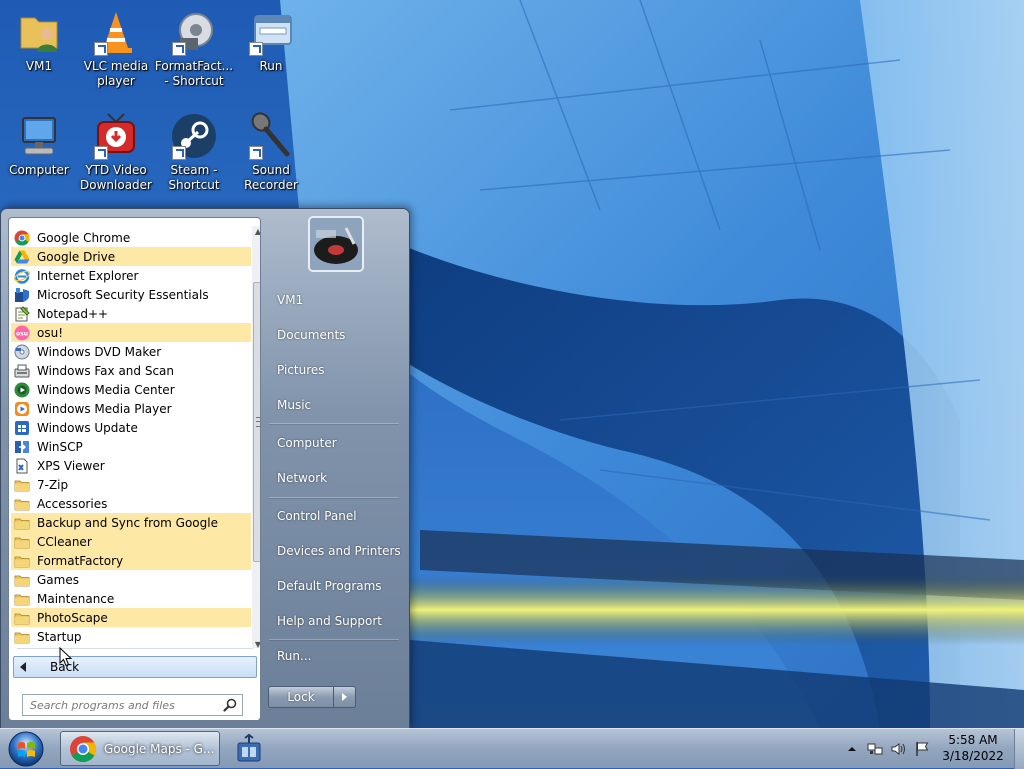  I want to click on program-item-windows-media-center: Windows Media Center, so click(131, 389).